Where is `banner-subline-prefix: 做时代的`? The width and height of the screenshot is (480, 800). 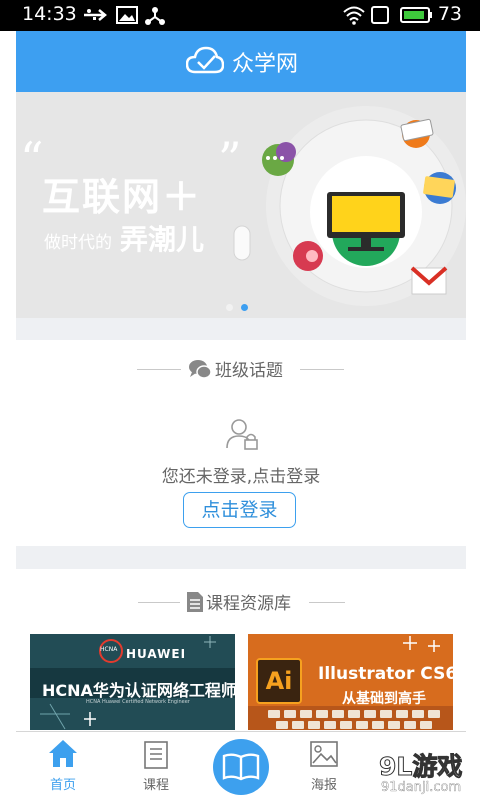
banner-subline-prefix: 做时代的 is located at coordinates (78, 243).